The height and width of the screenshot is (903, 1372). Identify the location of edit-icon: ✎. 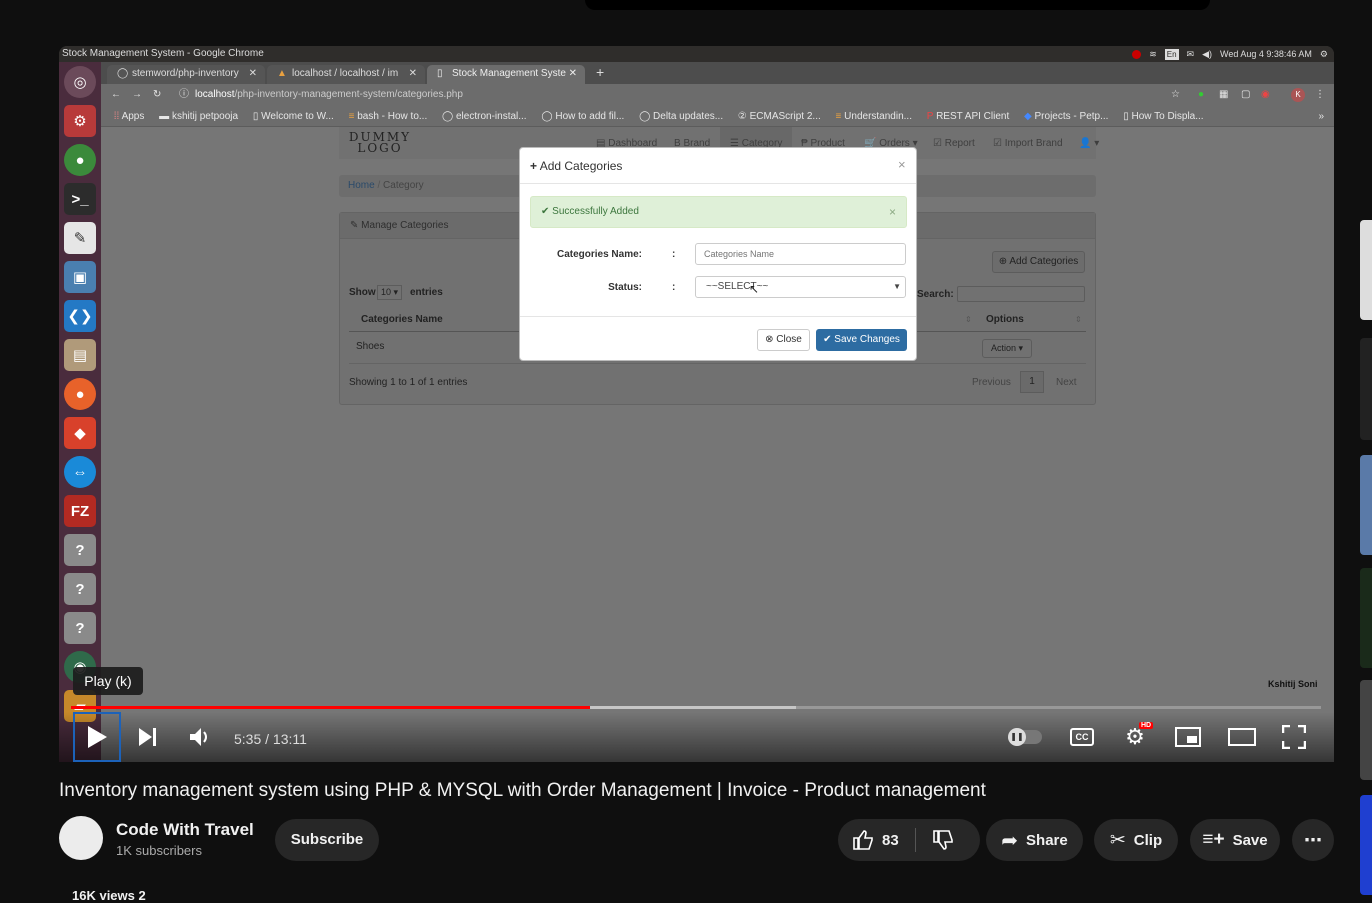
(354, 225).